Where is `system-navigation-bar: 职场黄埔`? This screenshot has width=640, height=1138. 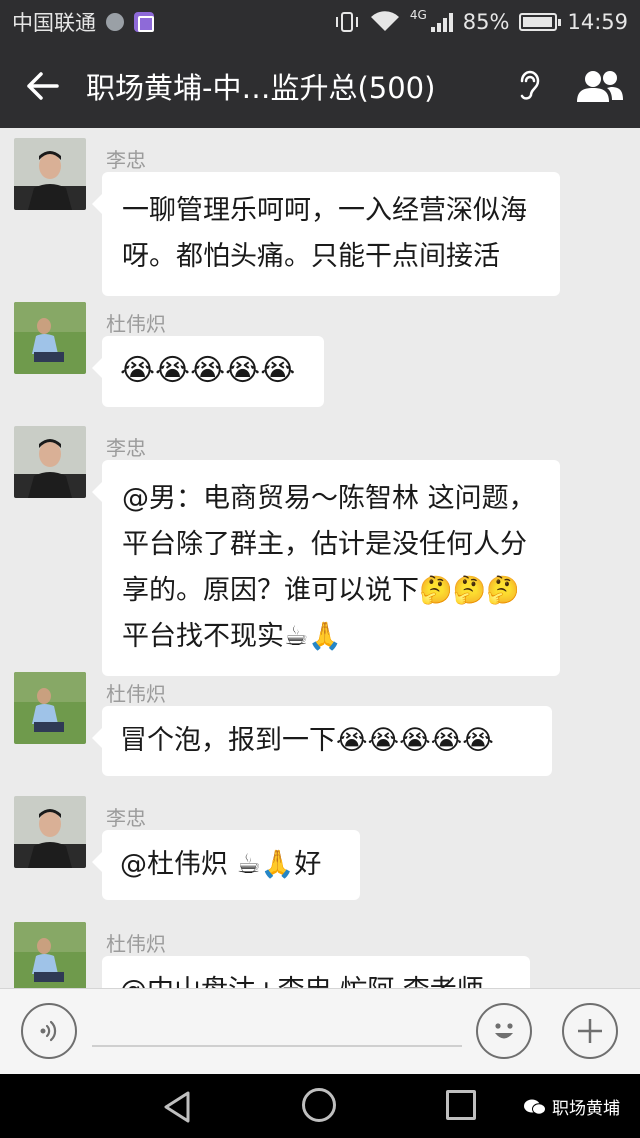 system-navigation-bar: 职场黄埔 is located at coordinates (320, 1106).